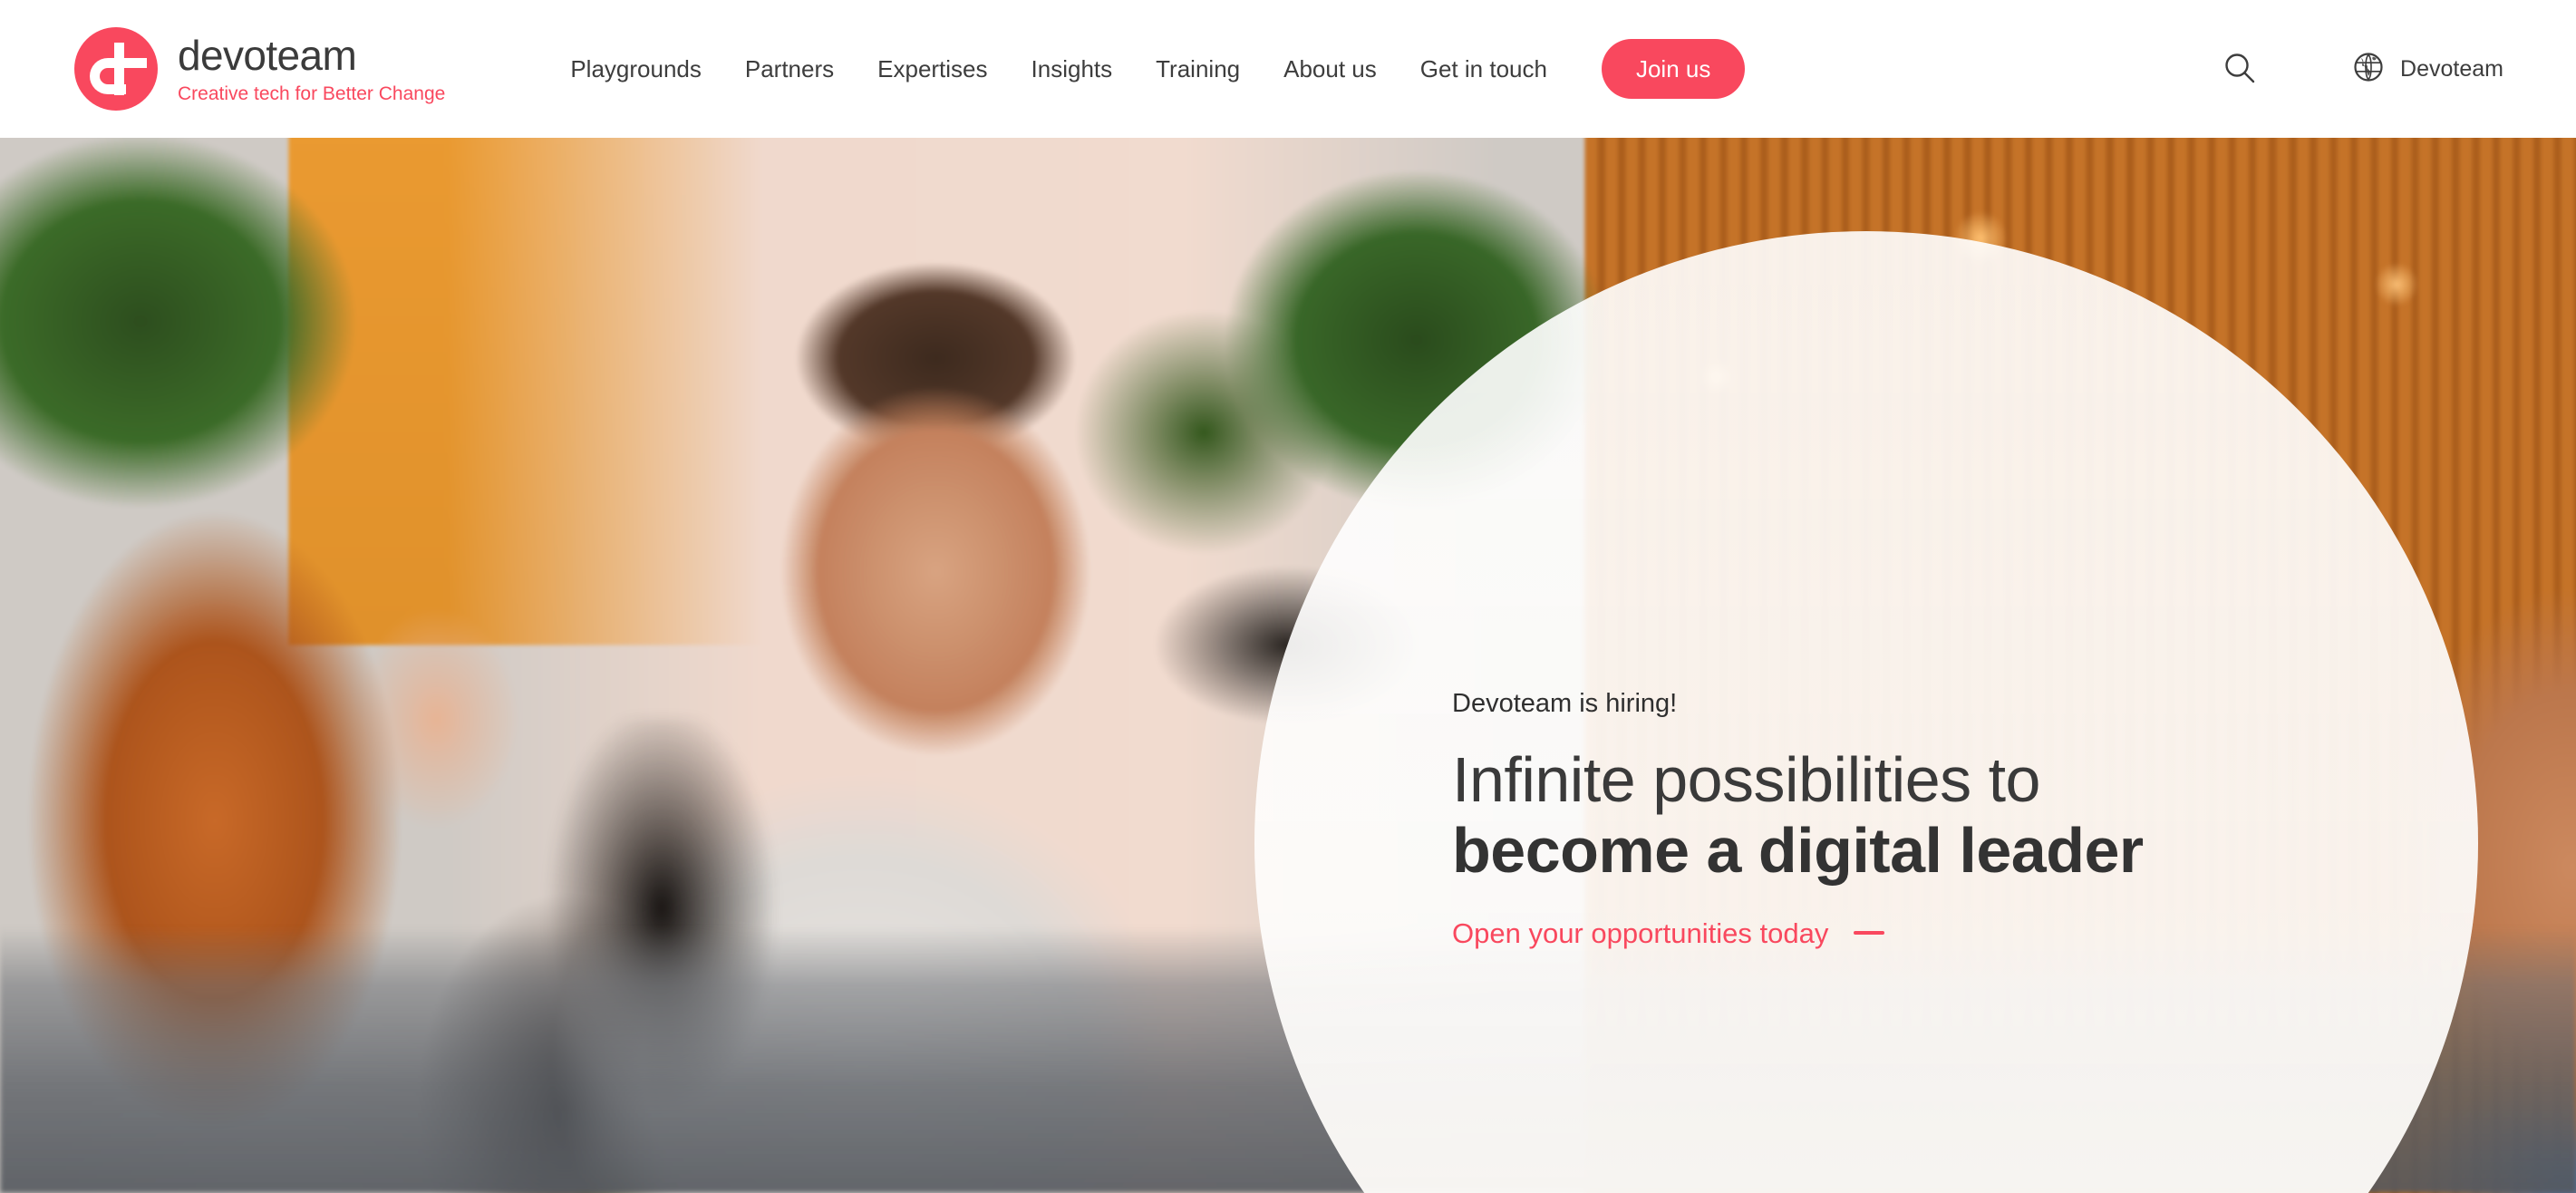  Describe the element at coordinates (267, 55) in the screenshot. I see `brand-name: devoteam` at that location.